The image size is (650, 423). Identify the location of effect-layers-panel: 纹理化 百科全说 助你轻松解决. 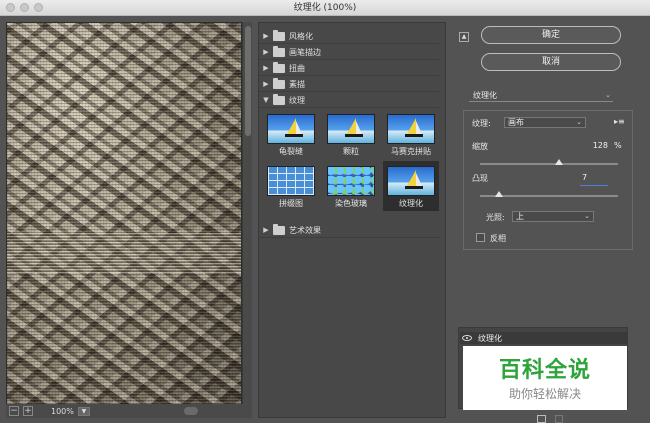
(543, 368).